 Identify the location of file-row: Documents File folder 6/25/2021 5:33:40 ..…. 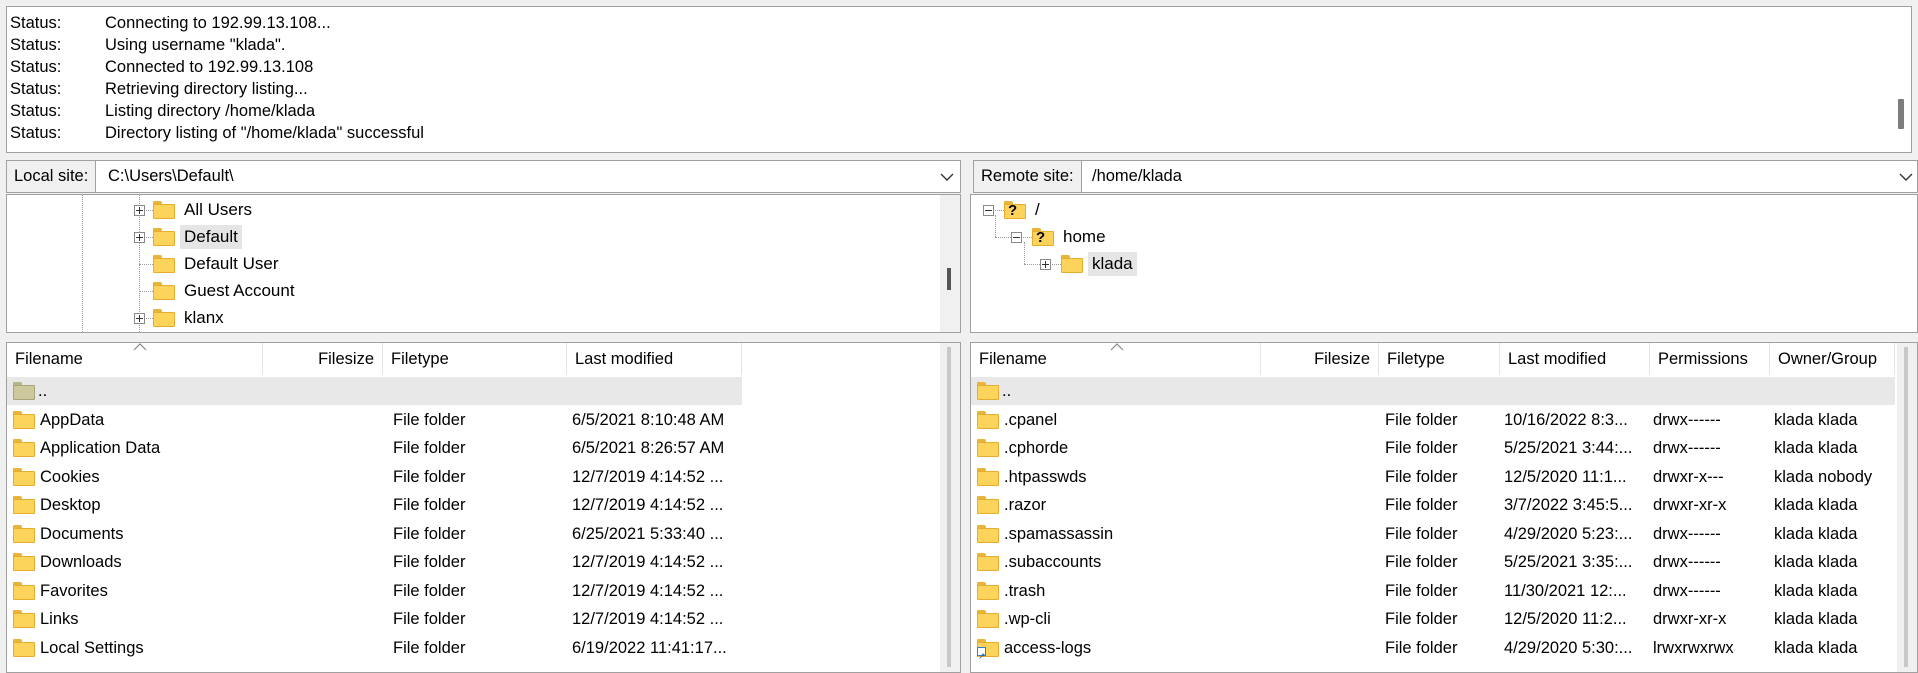
(374, 534).